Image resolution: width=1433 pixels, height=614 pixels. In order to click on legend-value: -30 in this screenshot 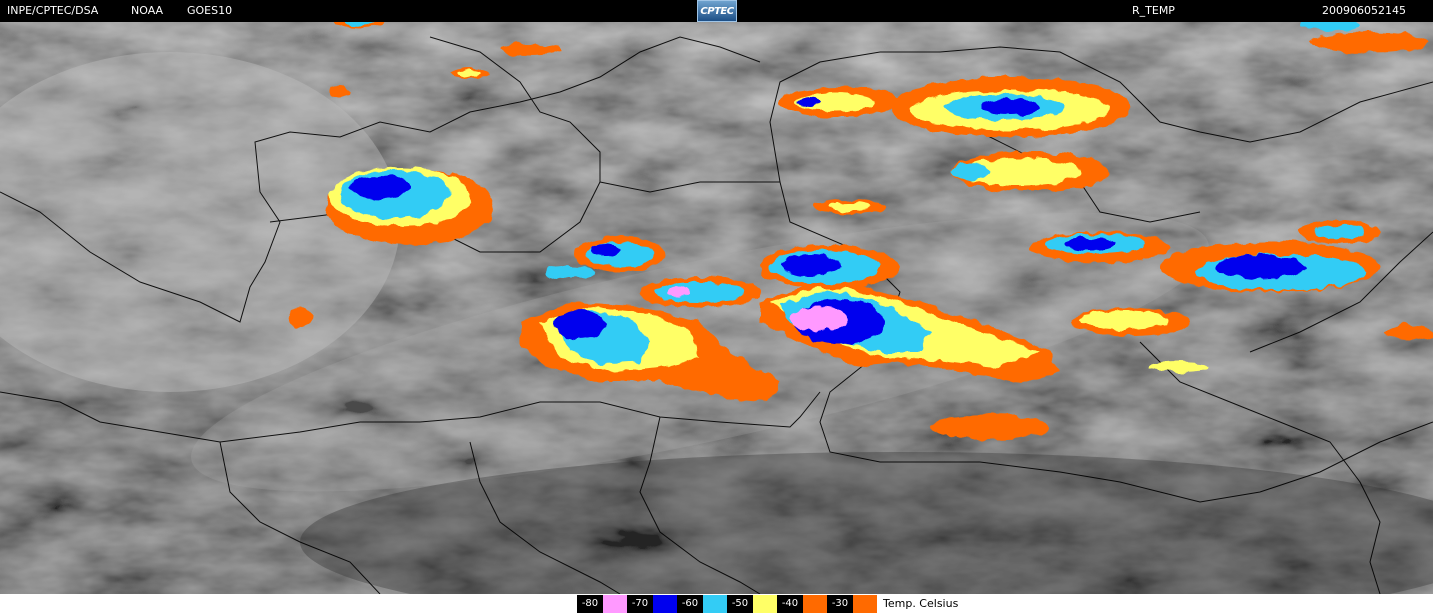, I will do `click(840, 604)`.